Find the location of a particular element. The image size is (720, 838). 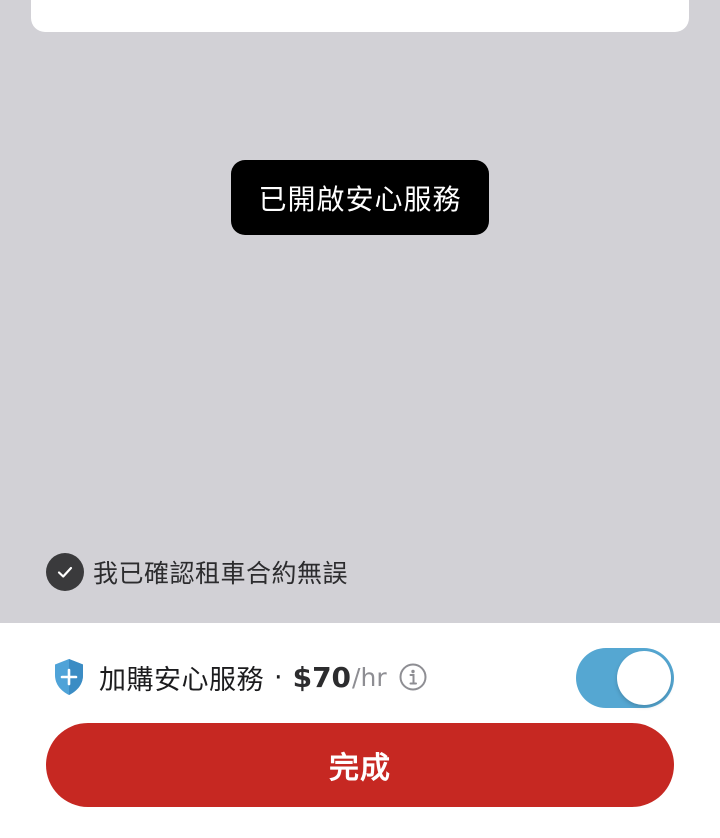

toast-message: 已開啟安心服務 is located at coordinates (360, 197).